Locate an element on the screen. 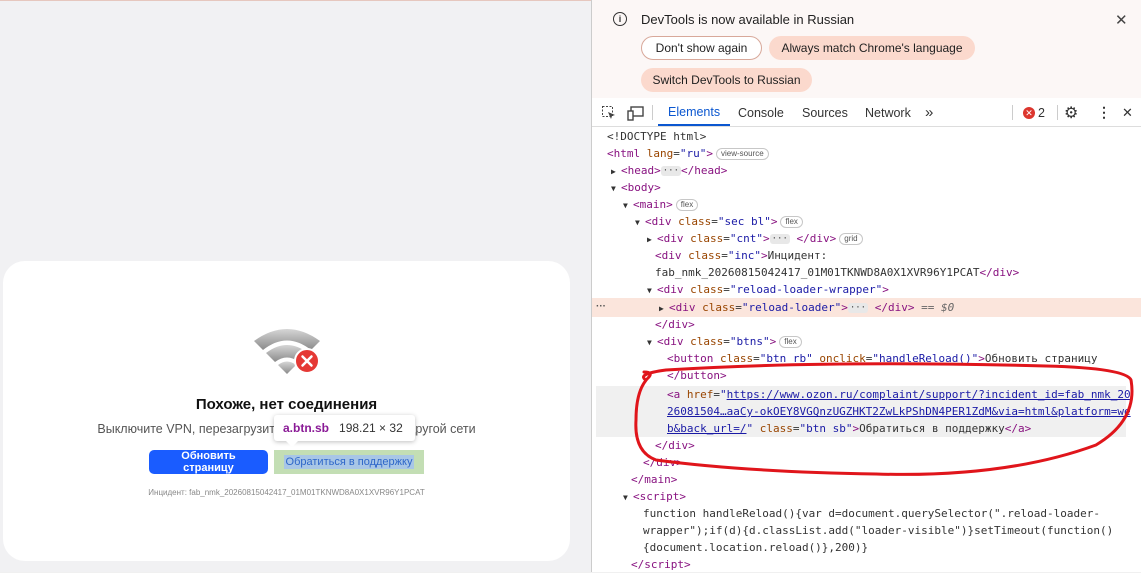  match-language-button: Always match Chrome's language is located at coordinates (872, 48).